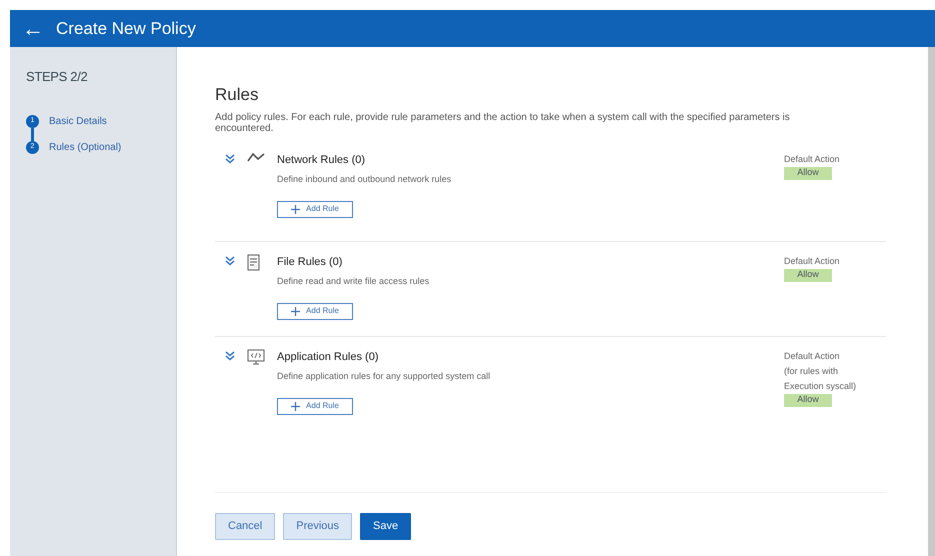 This screenshot has height=556, width=935. I want to click on back-button: ←, so click(33, 29).